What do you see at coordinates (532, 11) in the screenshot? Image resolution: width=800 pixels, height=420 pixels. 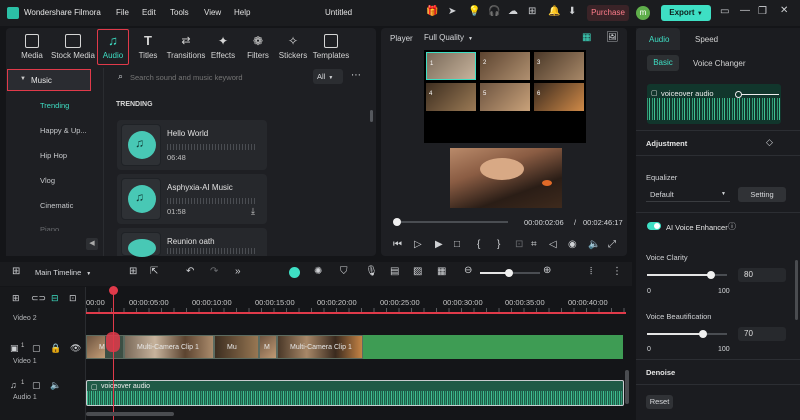 I see `grid-icon: ⊞` at bounding box center [532, 11].